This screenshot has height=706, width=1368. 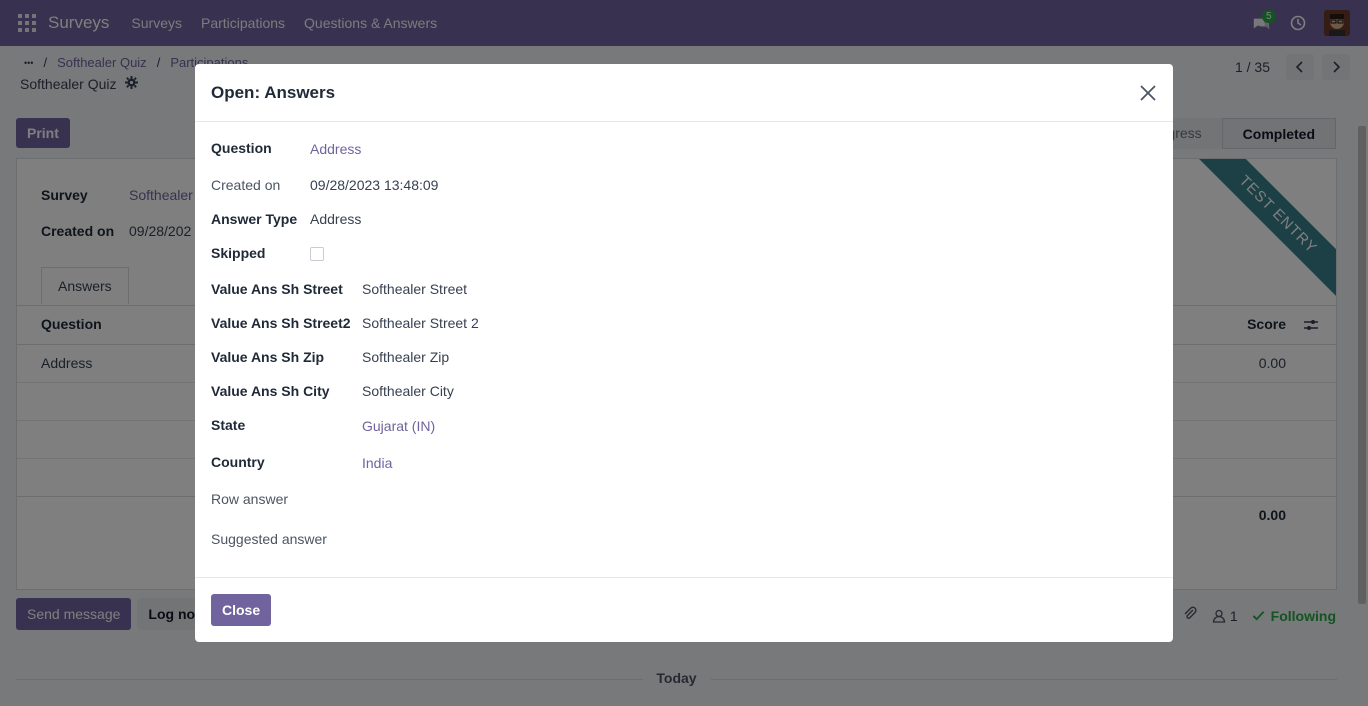 I want to click on created-on-value: 09/28/2023 13:48:09, so click(x=374, y=185).